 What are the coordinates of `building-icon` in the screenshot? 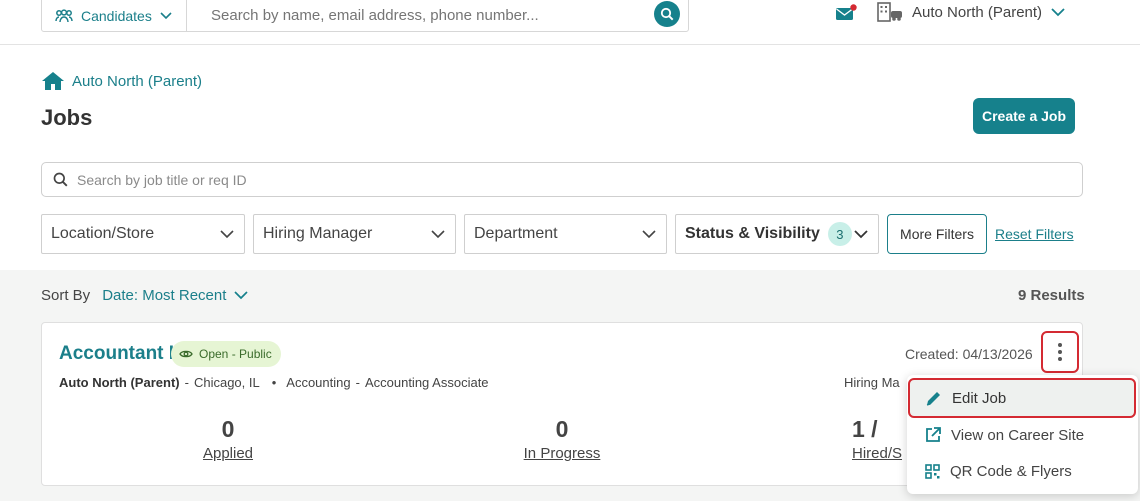 It's located at (889, 12).